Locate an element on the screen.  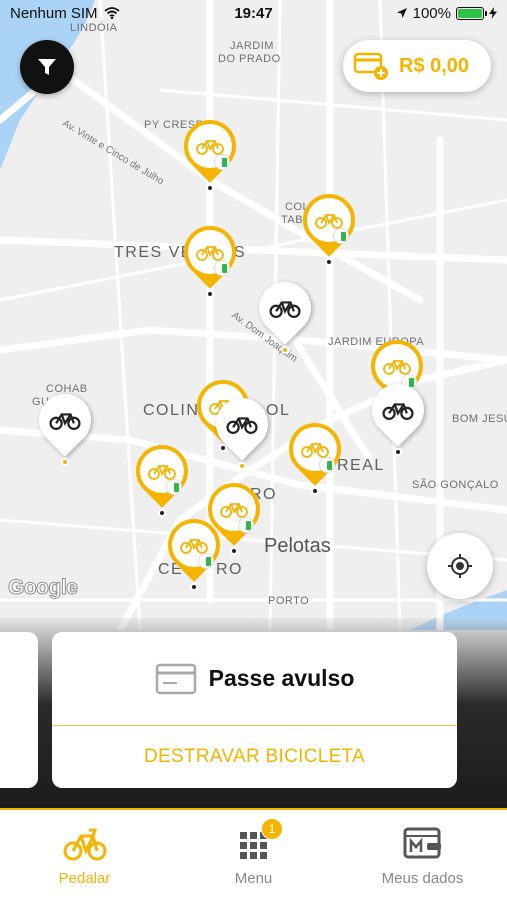
crosshair-icon is located at coordinates (460, 566).